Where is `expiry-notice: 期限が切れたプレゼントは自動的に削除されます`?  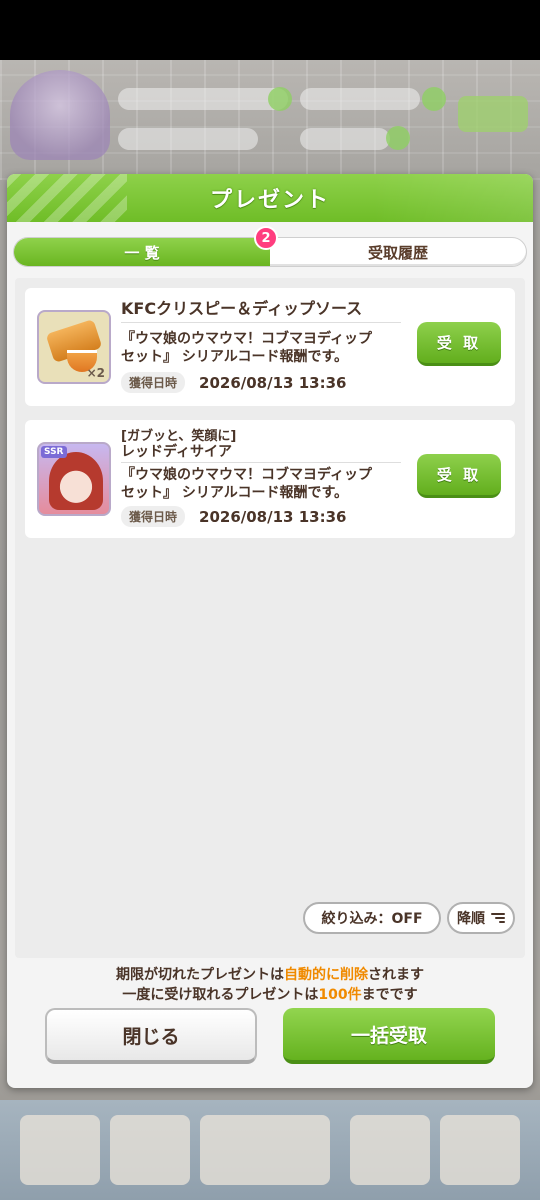
expiry-notice: 期限が切れたプレゼントは自動的に削除されます is located at coordinates (270, 974).